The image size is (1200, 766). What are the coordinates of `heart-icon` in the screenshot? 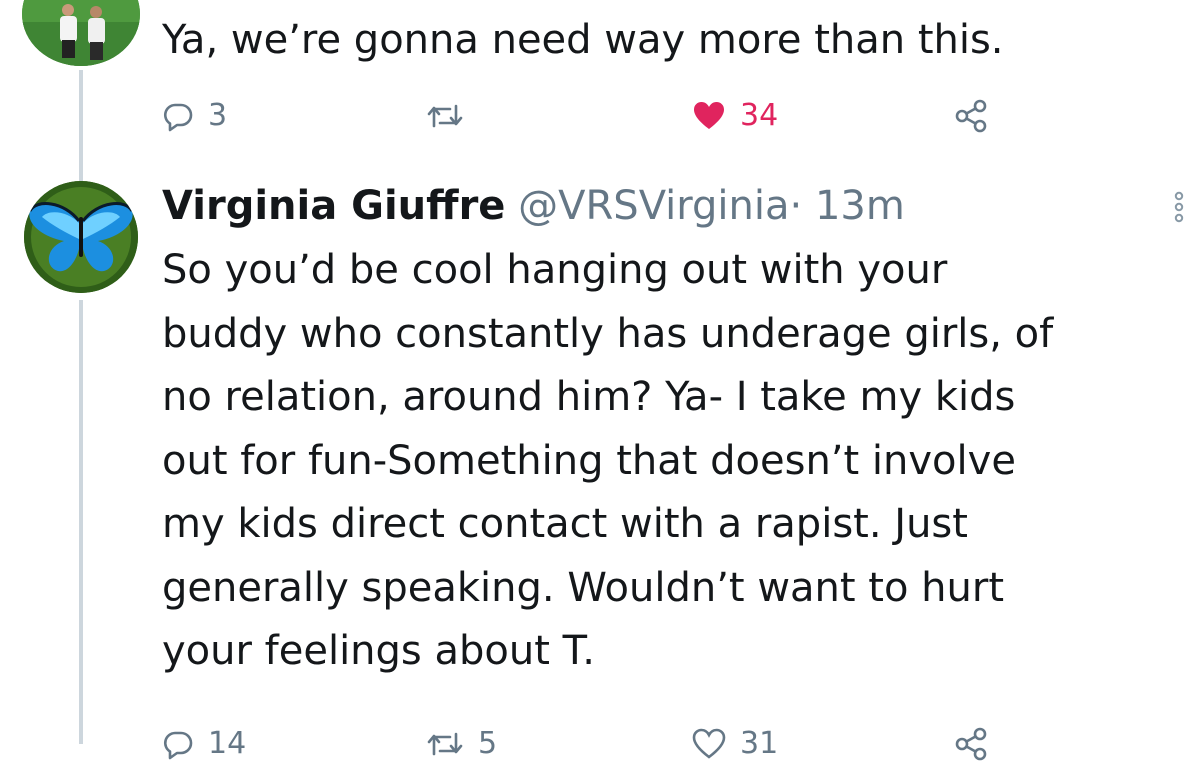 It's located at (709, 115).